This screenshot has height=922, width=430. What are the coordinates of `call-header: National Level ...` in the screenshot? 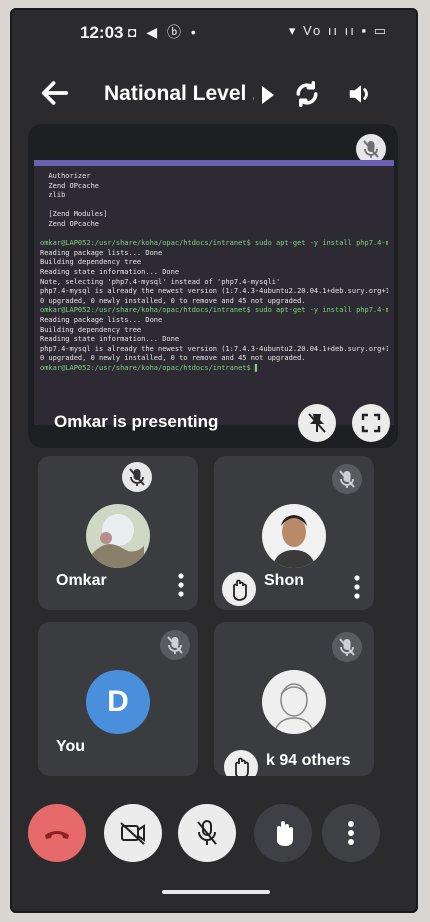 It's located at (214, 96).